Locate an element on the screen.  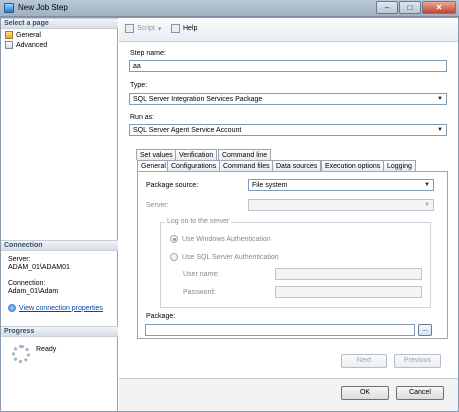
tab-command-files: Command files is located at coordinates (246, 165).